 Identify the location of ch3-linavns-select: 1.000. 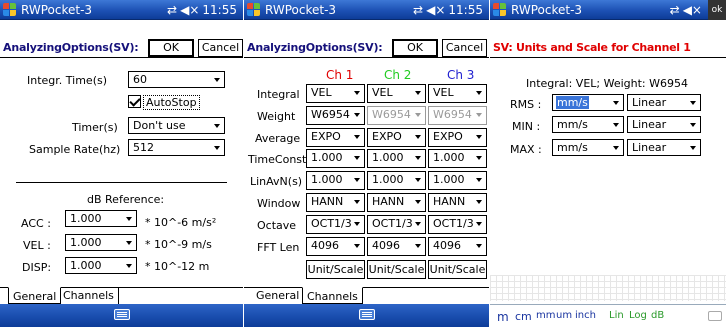
(457, 180).